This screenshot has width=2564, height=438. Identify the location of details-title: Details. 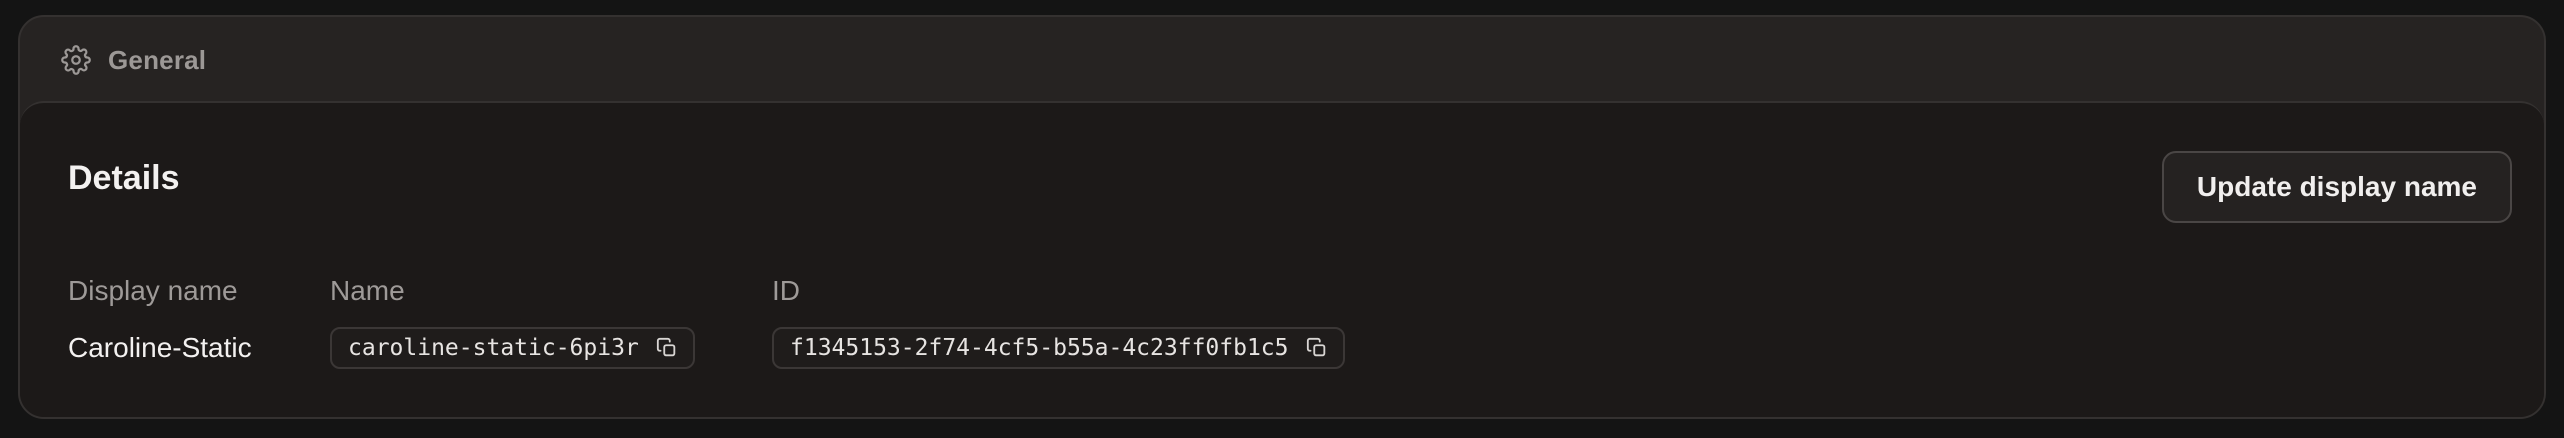
(124, 178).